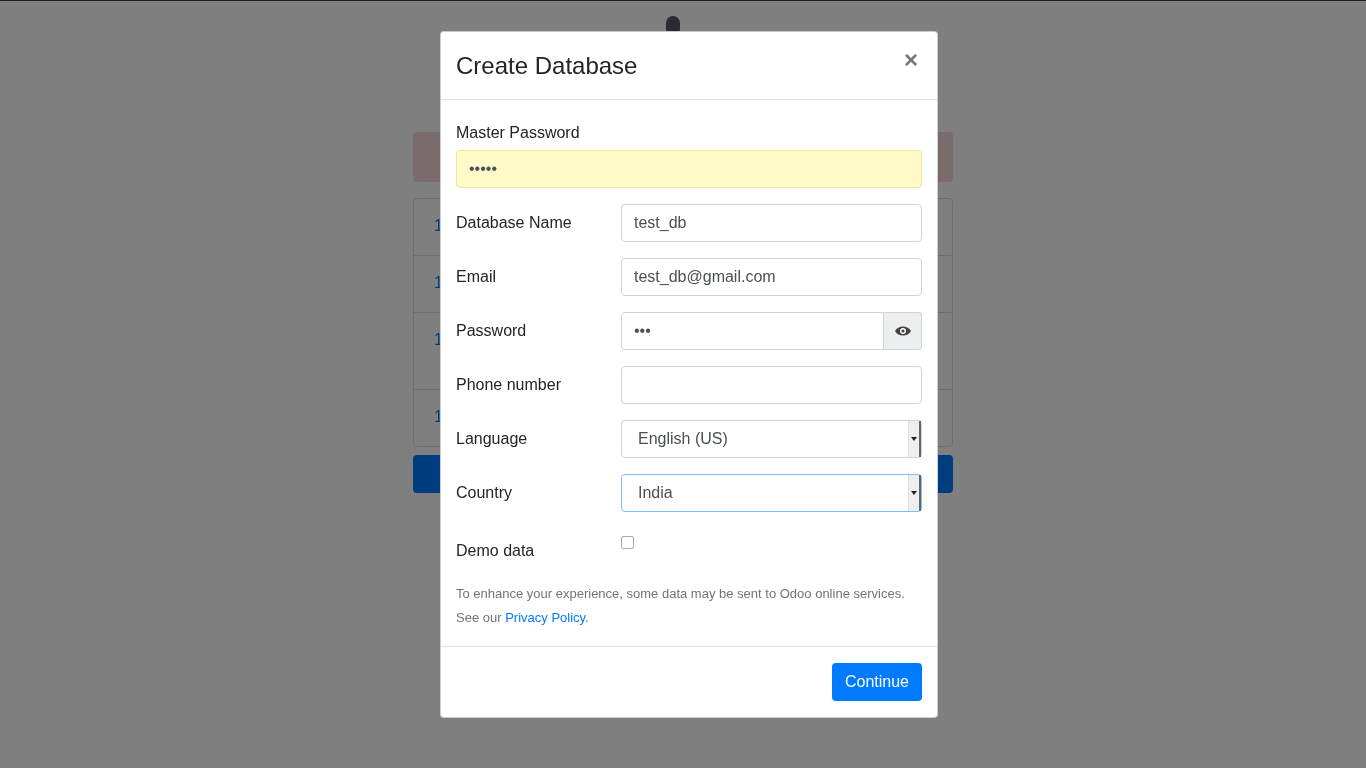 Image resolution: width=1366 pixels, height=768 pixels. Describe the element at coordinates (681, 594) in the screenshot. I see `notice-text: To enhance your experience, some data may be sent to Odoo online services.` at that location.